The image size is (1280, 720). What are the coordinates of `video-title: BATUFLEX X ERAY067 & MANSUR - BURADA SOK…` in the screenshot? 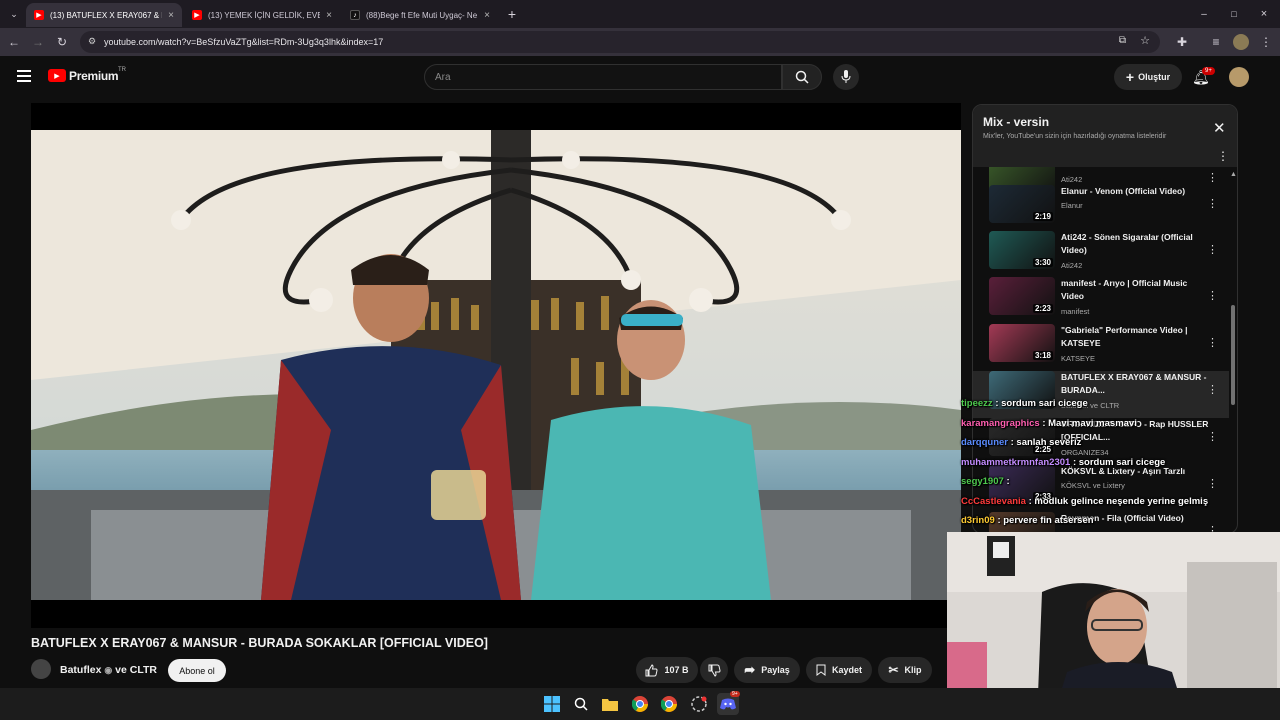 It's located at (259, 643).